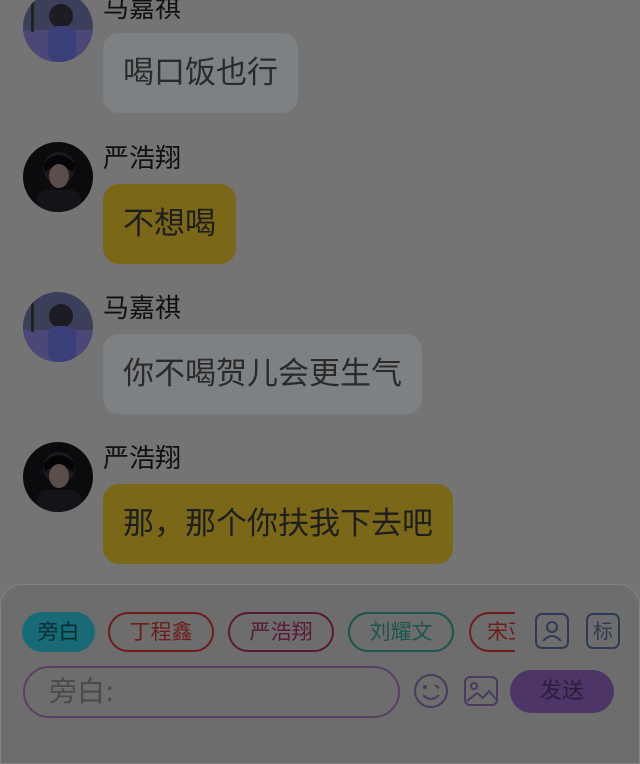  Describe the element at coordinates (278, 524) in the screenshot. I see `message-bubble: 那，那个你扶我下去吧` at that location.